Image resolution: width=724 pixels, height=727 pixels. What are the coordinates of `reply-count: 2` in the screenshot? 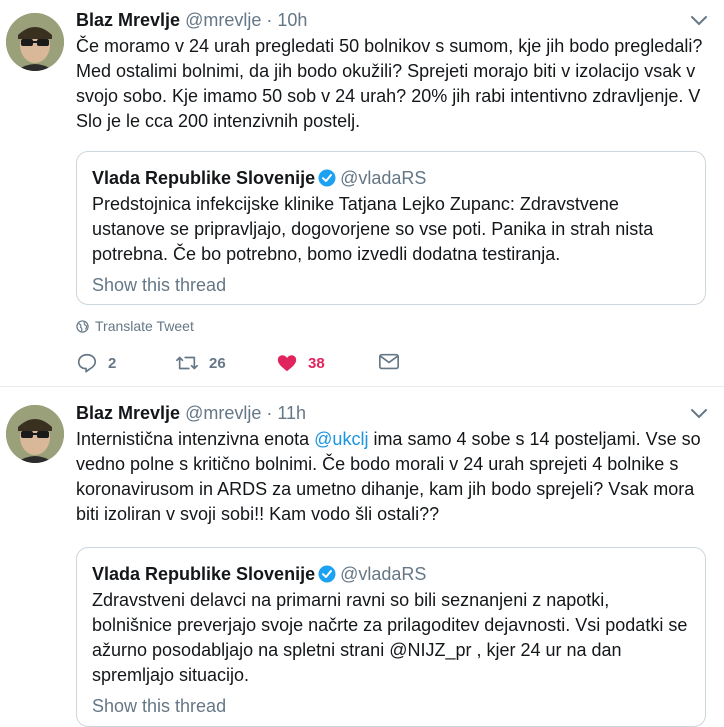 It's located at (112, 363).